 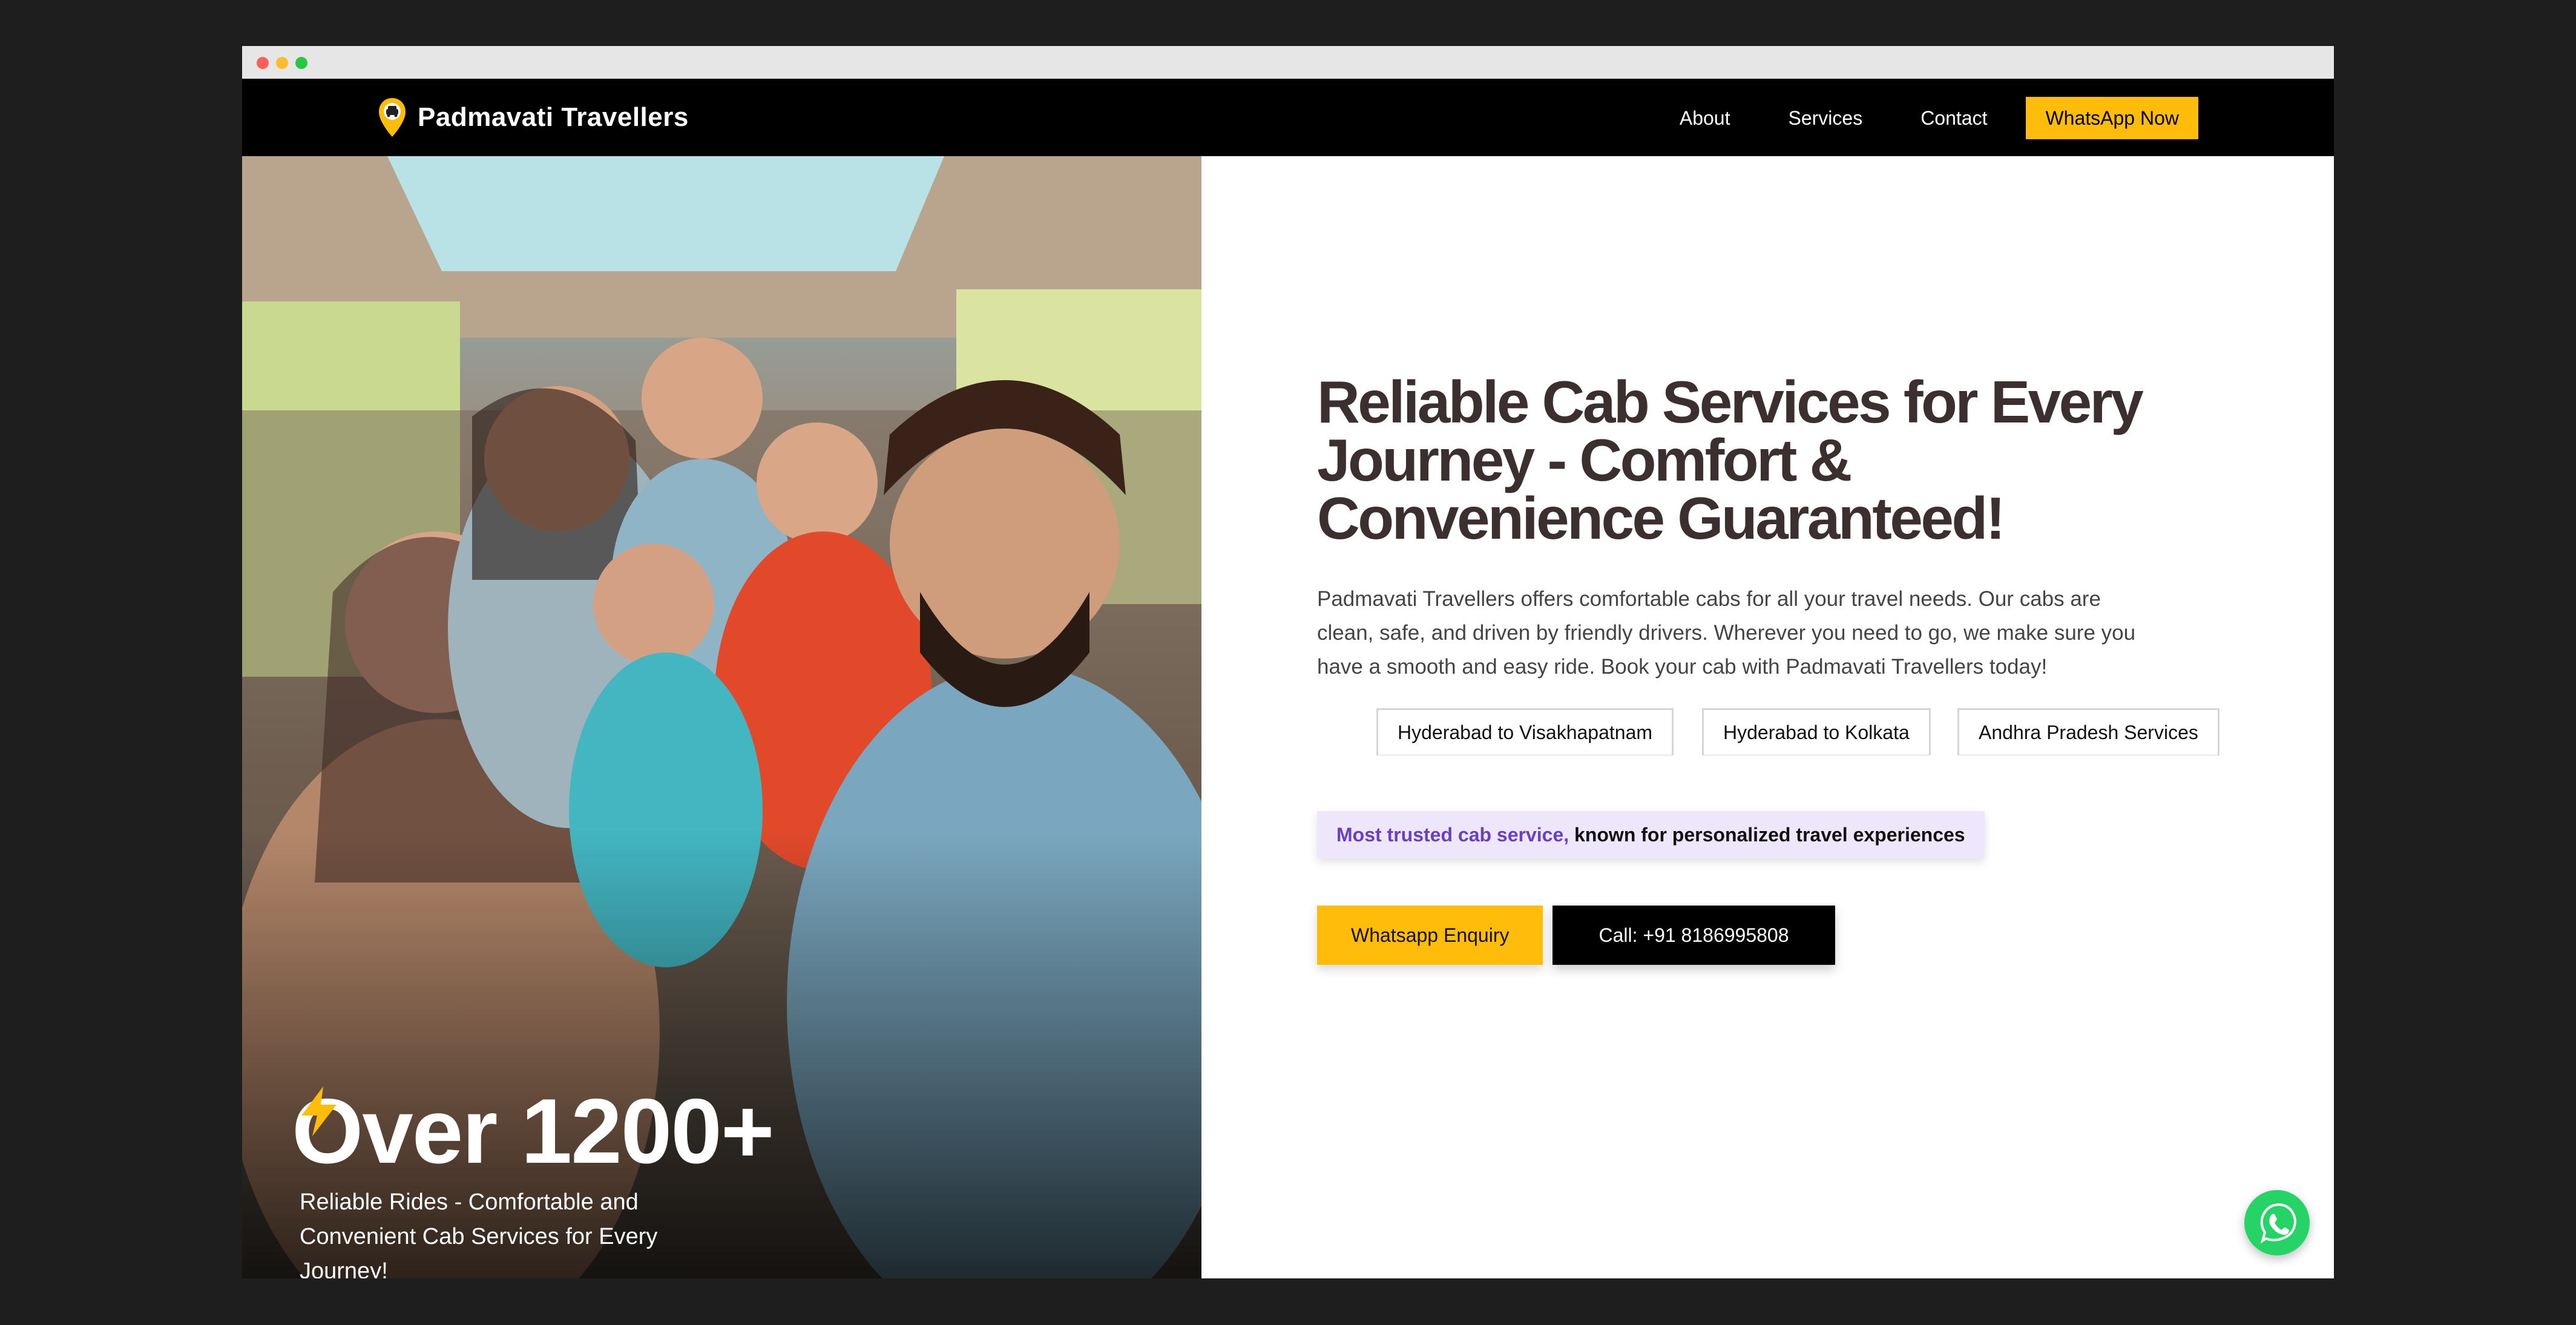 What do you see at coordinates (1430, 935) in the screenshot?
I see `whatsapp-enquiry-button: Whatsapp Enquiry` at bounding box center [1430, 935].